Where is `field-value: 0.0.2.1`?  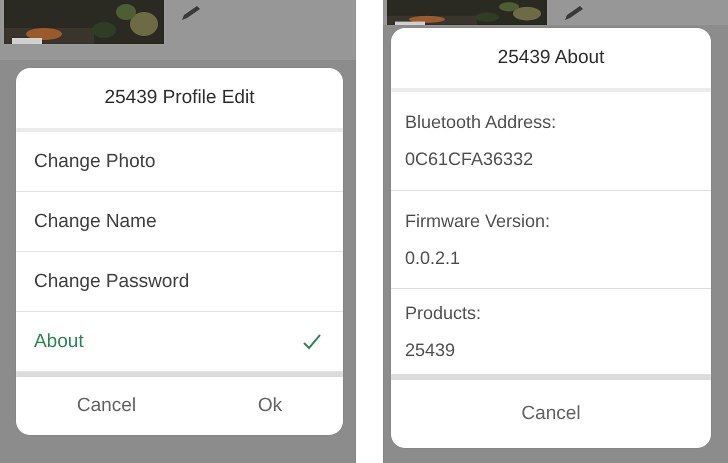 field-value: 0.0.2.1 is located at coordinates (433, 258).